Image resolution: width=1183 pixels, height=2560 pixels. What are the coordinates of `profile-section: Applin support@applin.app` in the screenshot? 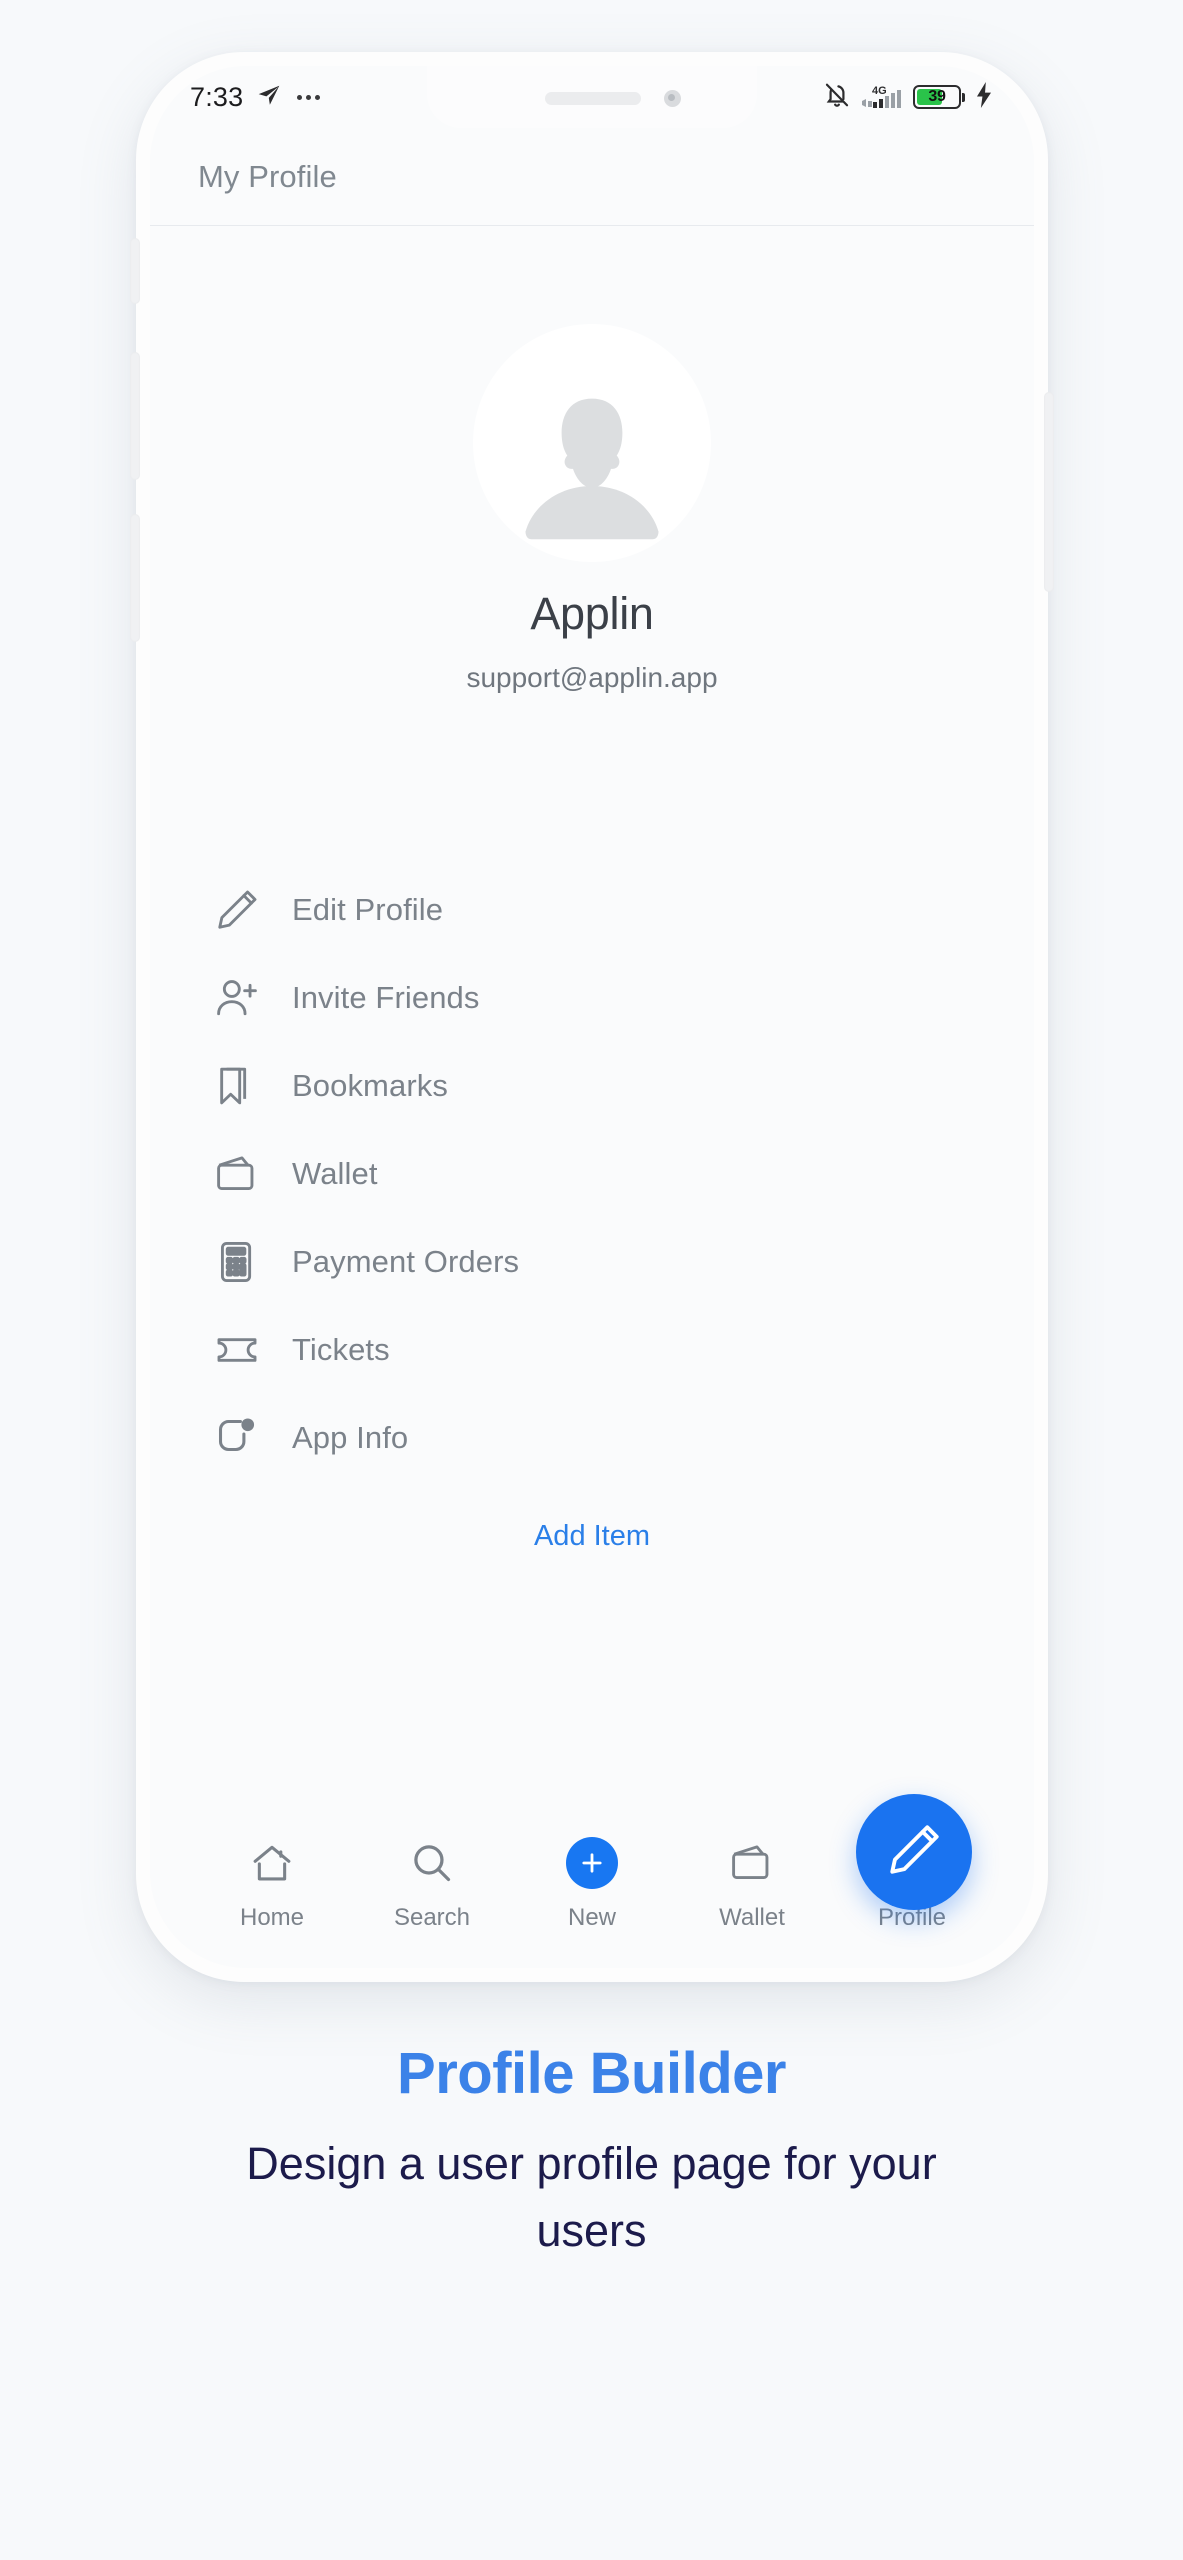 It's located at (592, 460).